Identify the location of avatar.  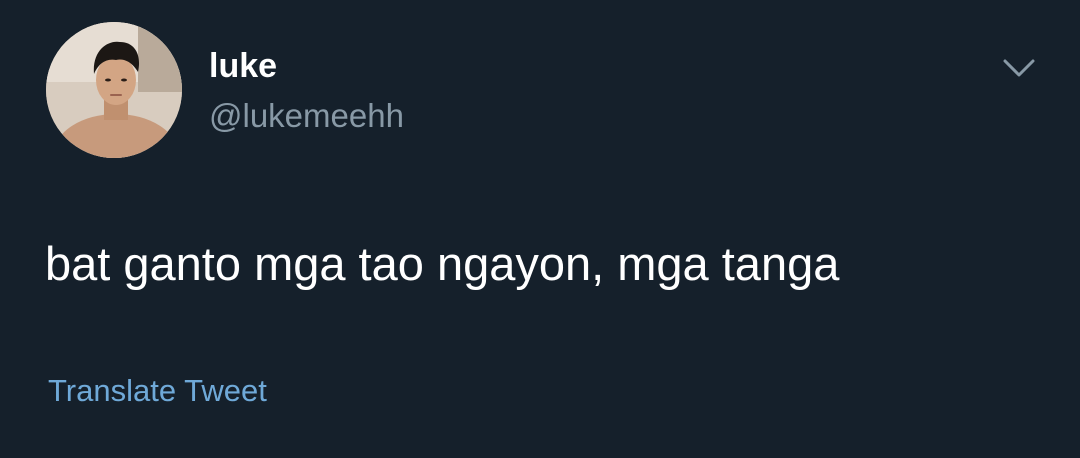
(114, 90).